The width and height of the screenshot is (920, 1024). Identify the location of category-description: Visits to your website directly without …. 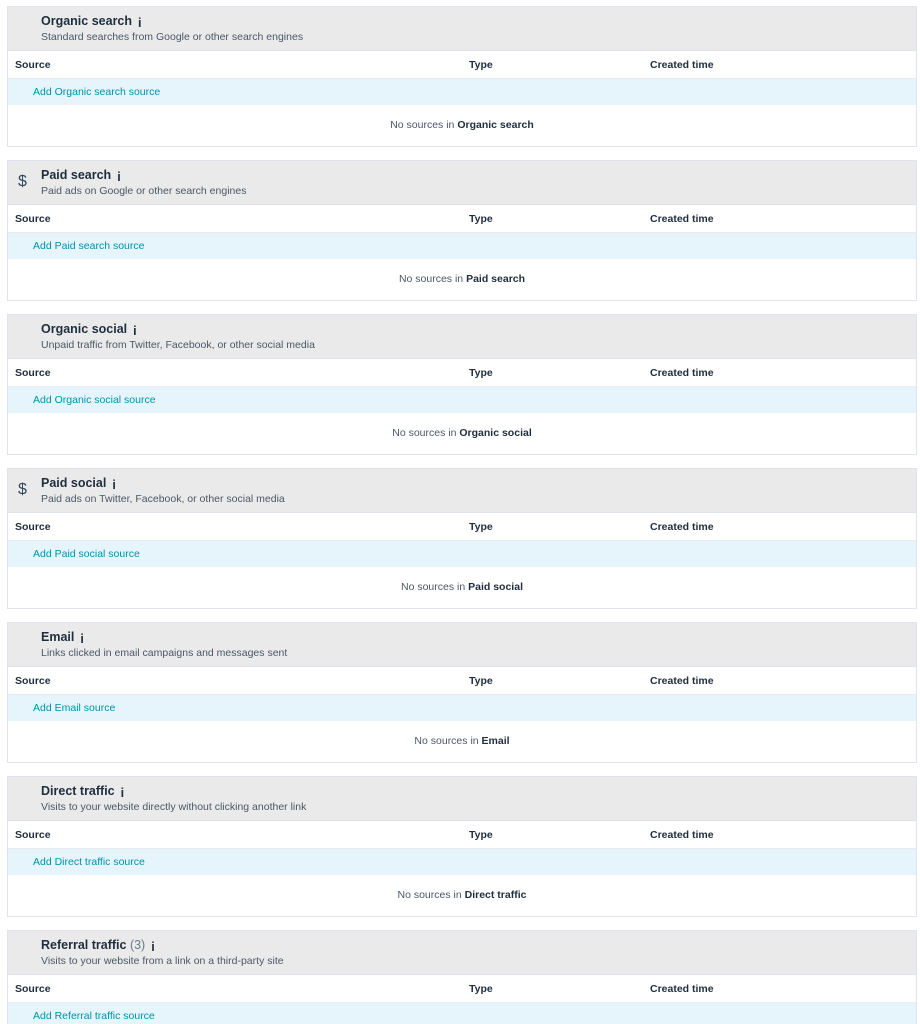
(174, 807).